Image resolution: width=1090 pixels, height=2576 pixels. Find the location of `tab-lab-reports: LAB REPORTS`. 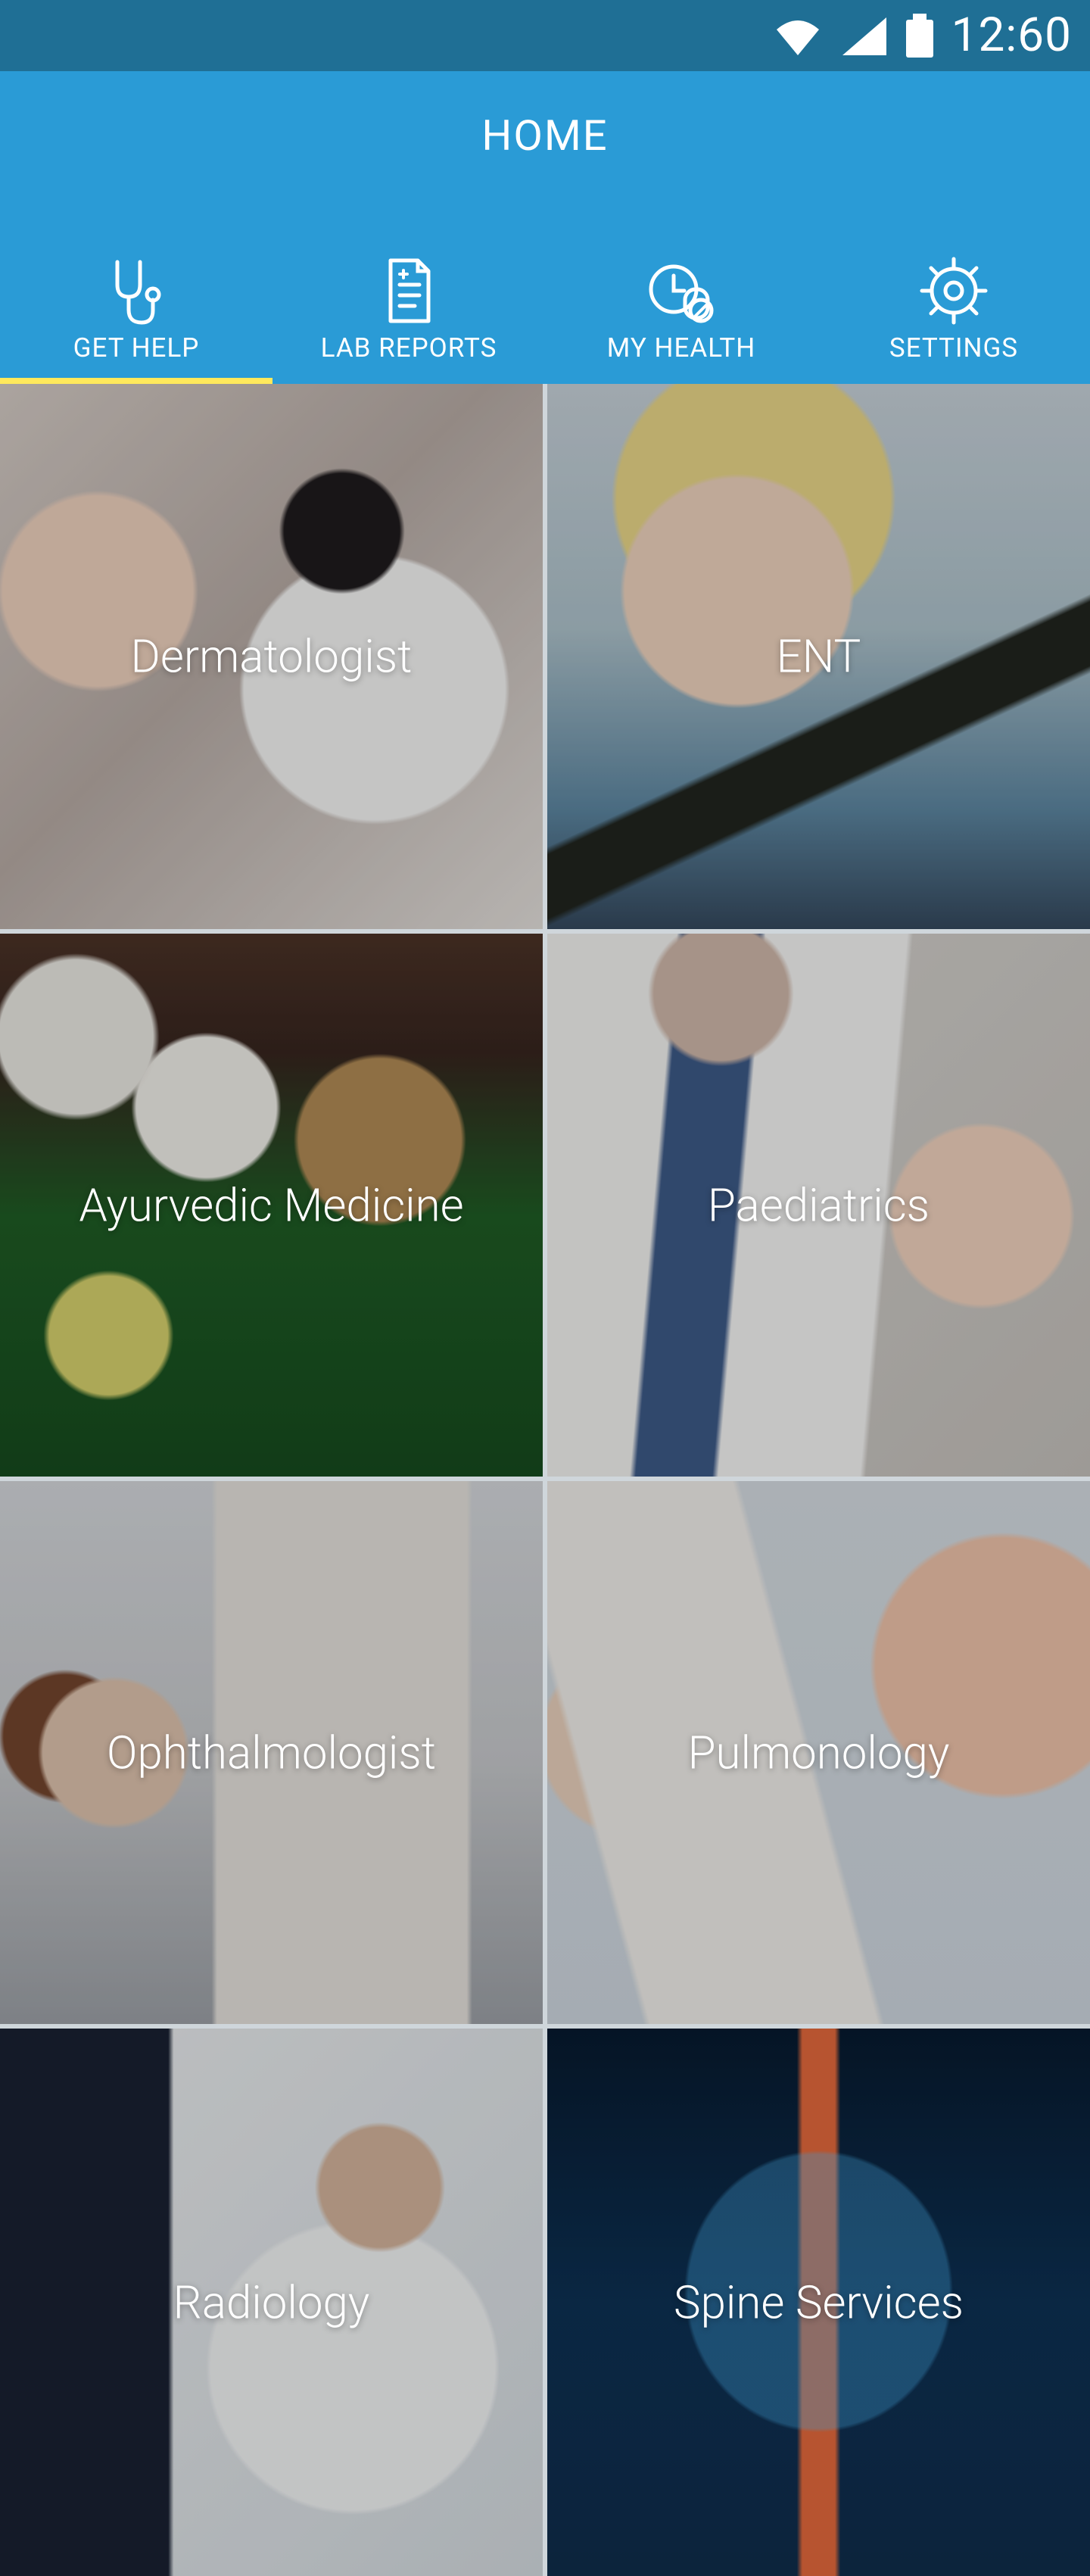

tab-lab-reports: LAB REPORTS is located at coordinates (408, 311).